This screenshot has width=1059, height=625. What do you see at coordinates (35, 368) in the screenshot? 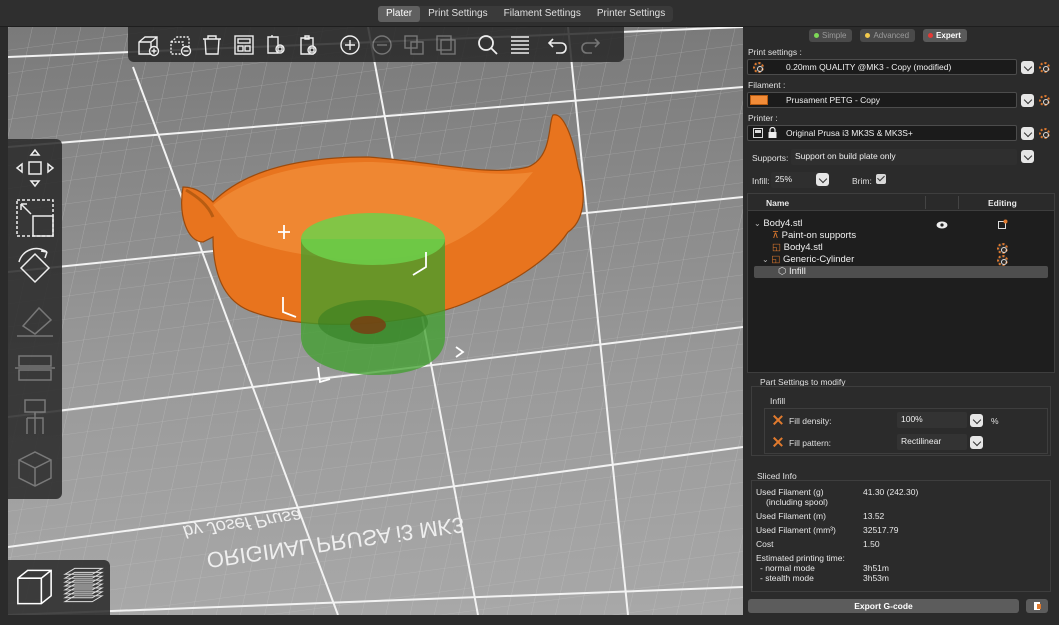
I see `cut-icon` at bounding box center [35, 368].